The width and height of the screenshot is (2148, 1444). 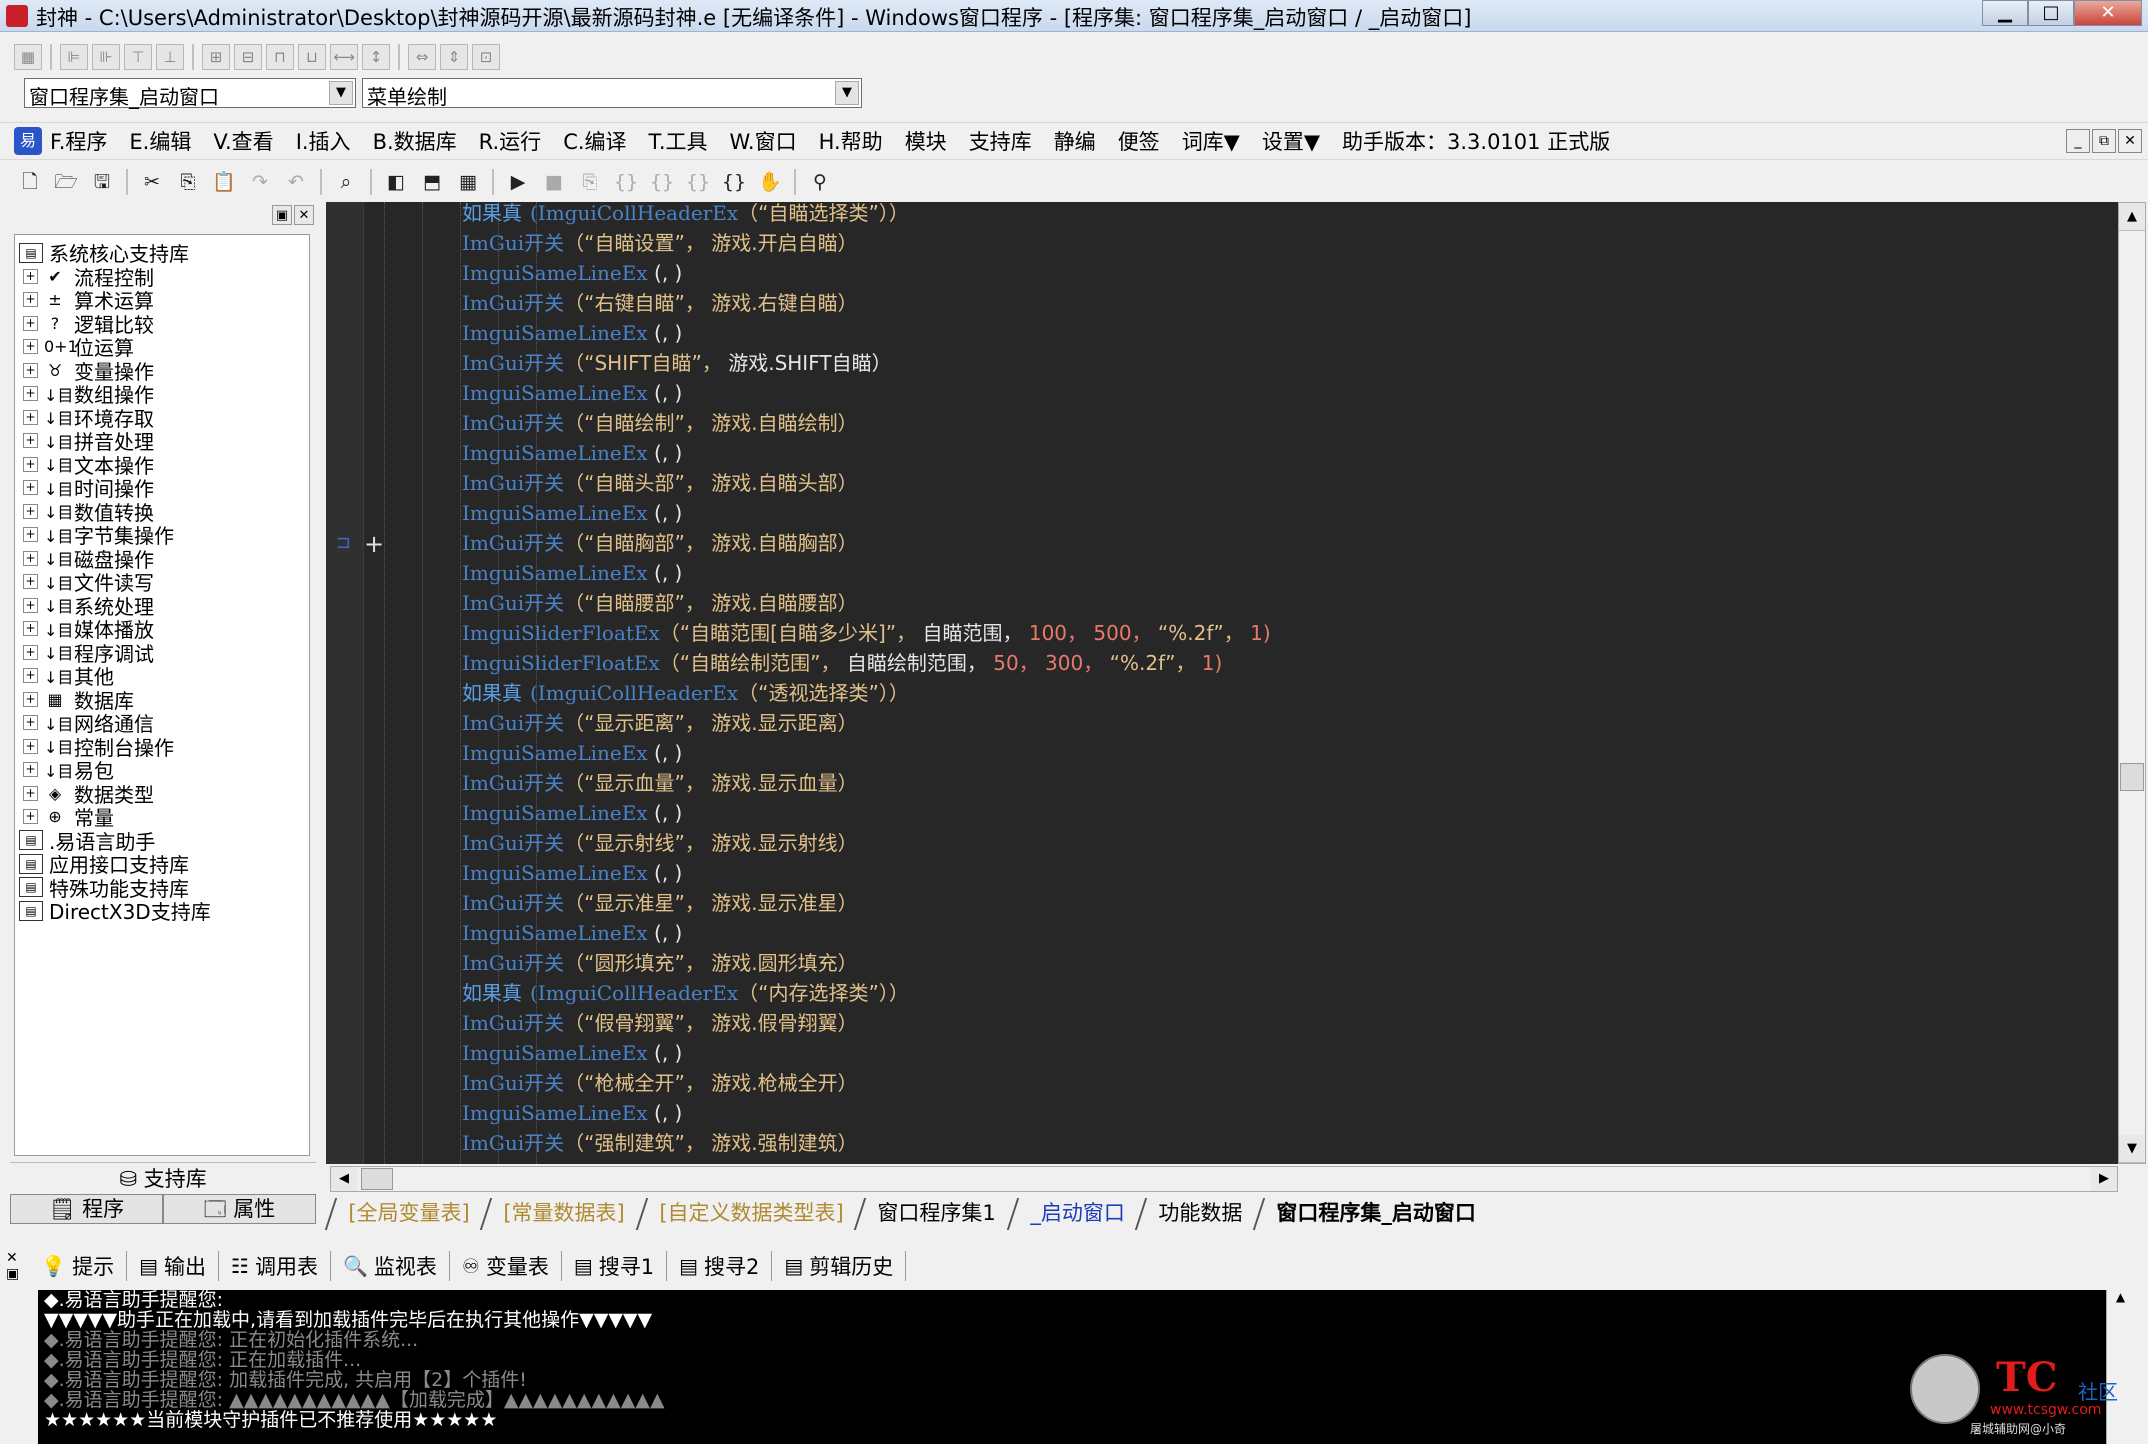 What do you see at coordinates (2104, 1179) in the screenshot?
I see `scroll-right-icon: ▶` at bounding box center [2104, 1179].